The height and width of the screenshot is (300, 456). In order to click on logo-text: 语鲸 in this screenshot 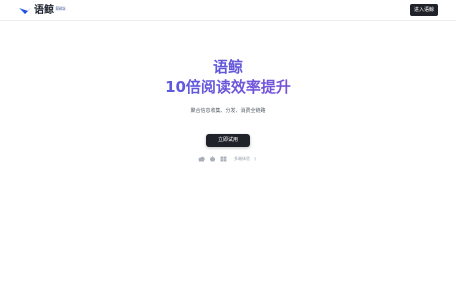, I will do `click(44, 10)`.